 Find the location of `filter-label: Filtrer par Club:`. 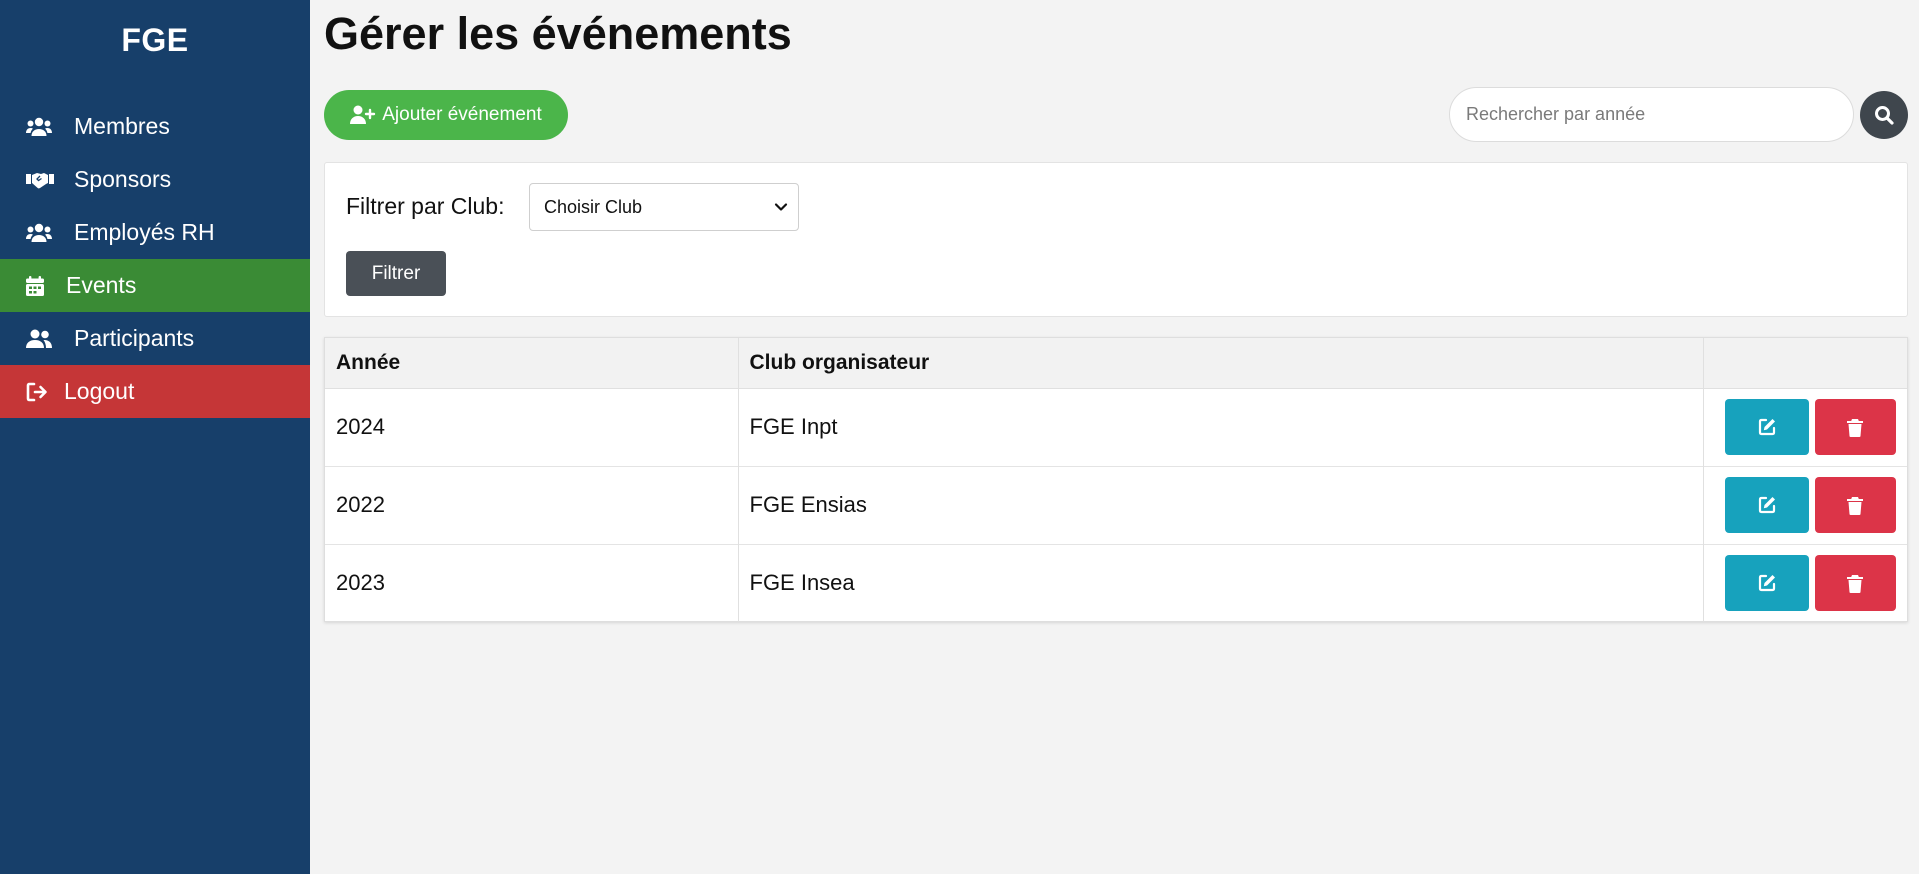

filter-label: Filtrer par Club: is located at coordinates (425, 206).